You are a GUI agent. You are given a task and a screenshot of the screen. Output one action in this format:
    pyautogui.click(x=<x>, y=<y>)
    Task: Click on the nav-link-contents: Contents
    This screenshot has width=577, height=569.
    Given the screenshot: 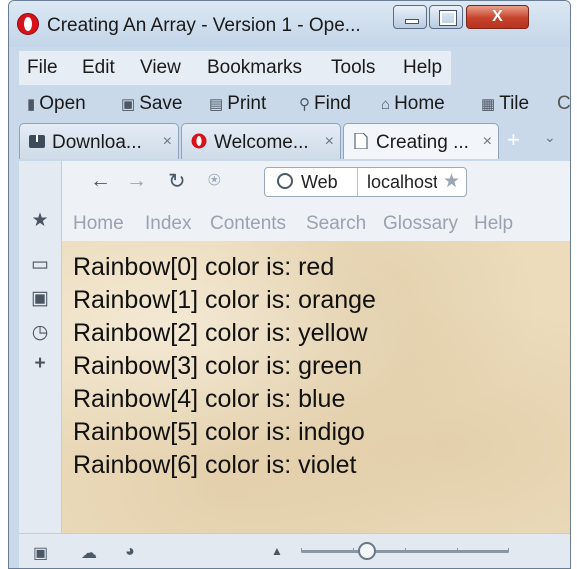 What is the action you would take?
    pyautogui.click(x=248, y=224)
    